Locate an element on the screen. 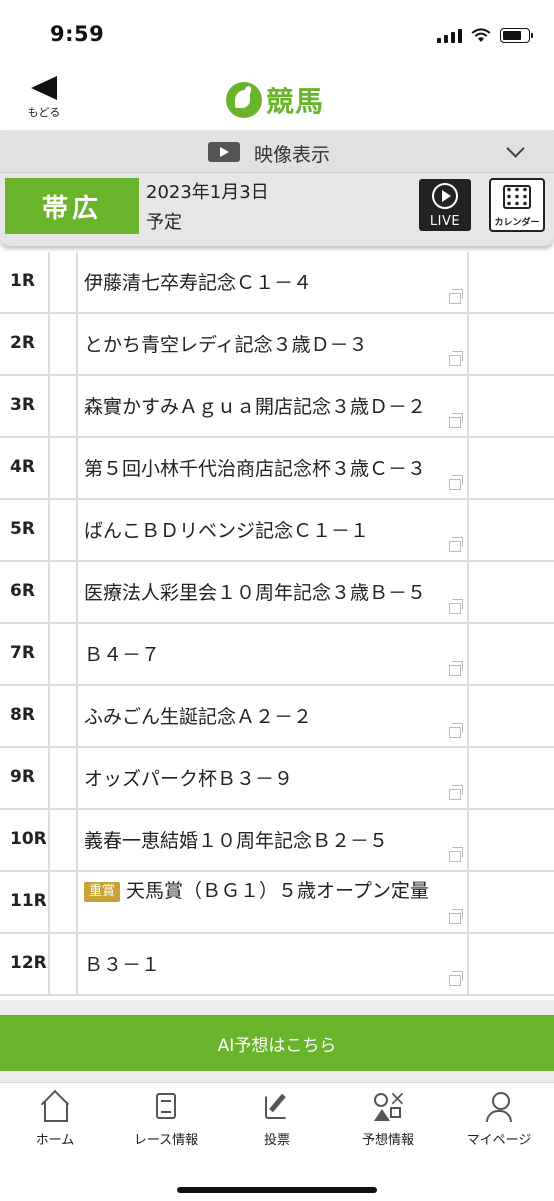 The height and width of the screenshot is (1201, 554). tab-race-info: レース情報 is located at coordinates (166, 1119).